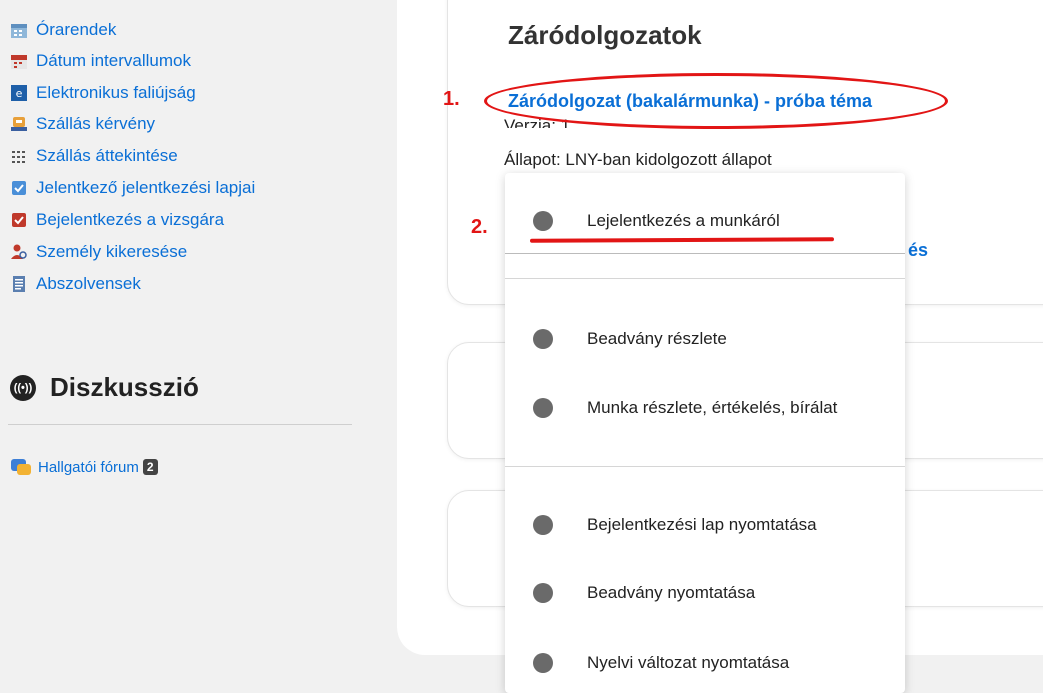 This screenshot has height=693, width=1043. What do you see at coordinates (479, 227) in the screenshot?
I see `annotation-step-2: 2.` at bounding box center [479, 227].